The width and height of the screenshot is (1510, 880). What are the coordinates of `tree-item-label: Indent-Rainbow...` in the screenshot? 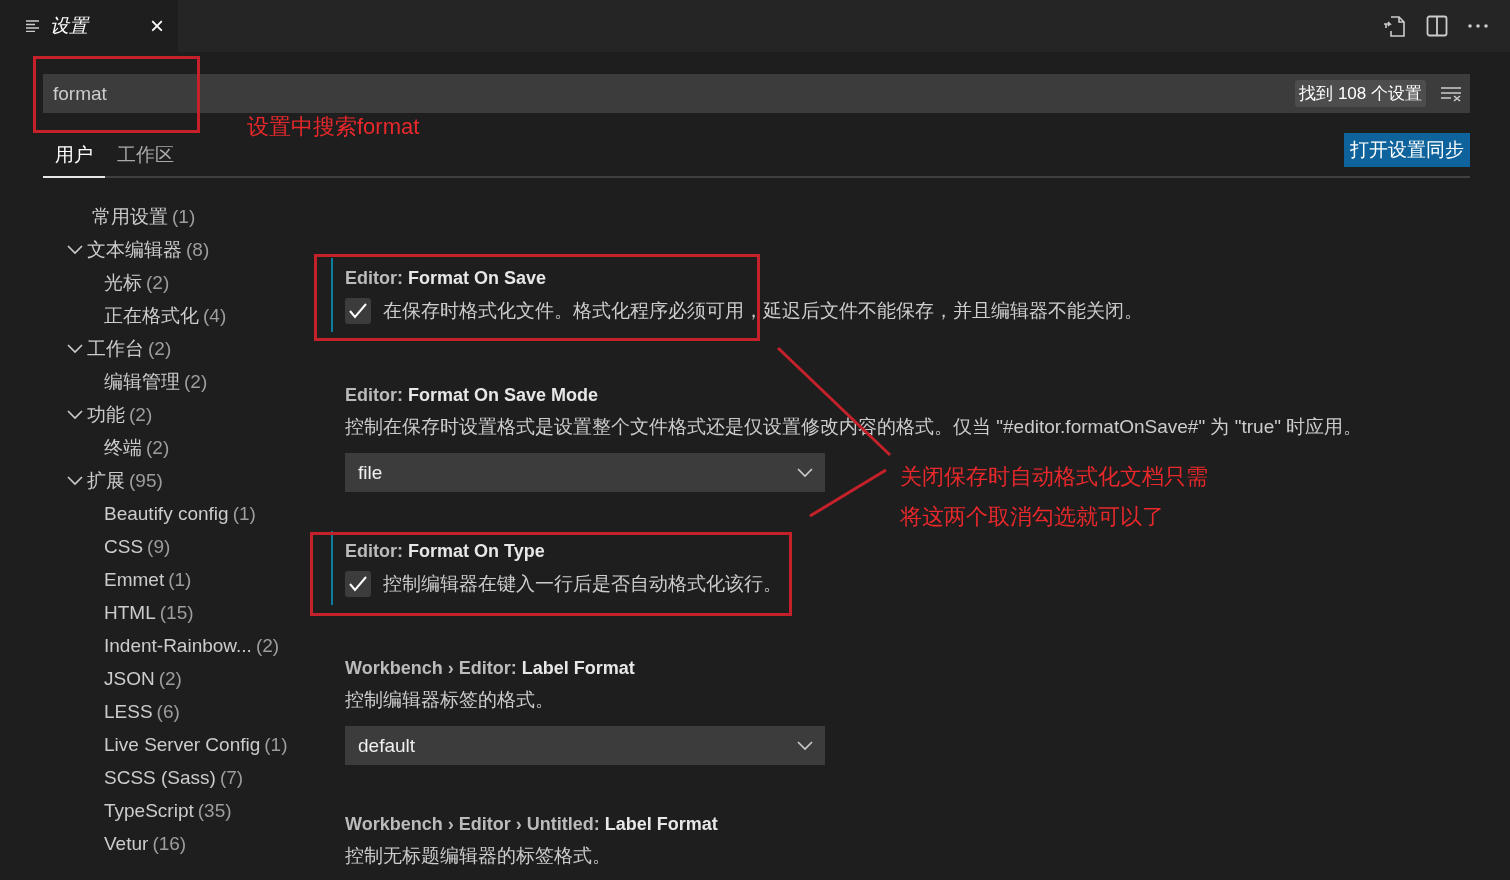 It's located at (178, 645).